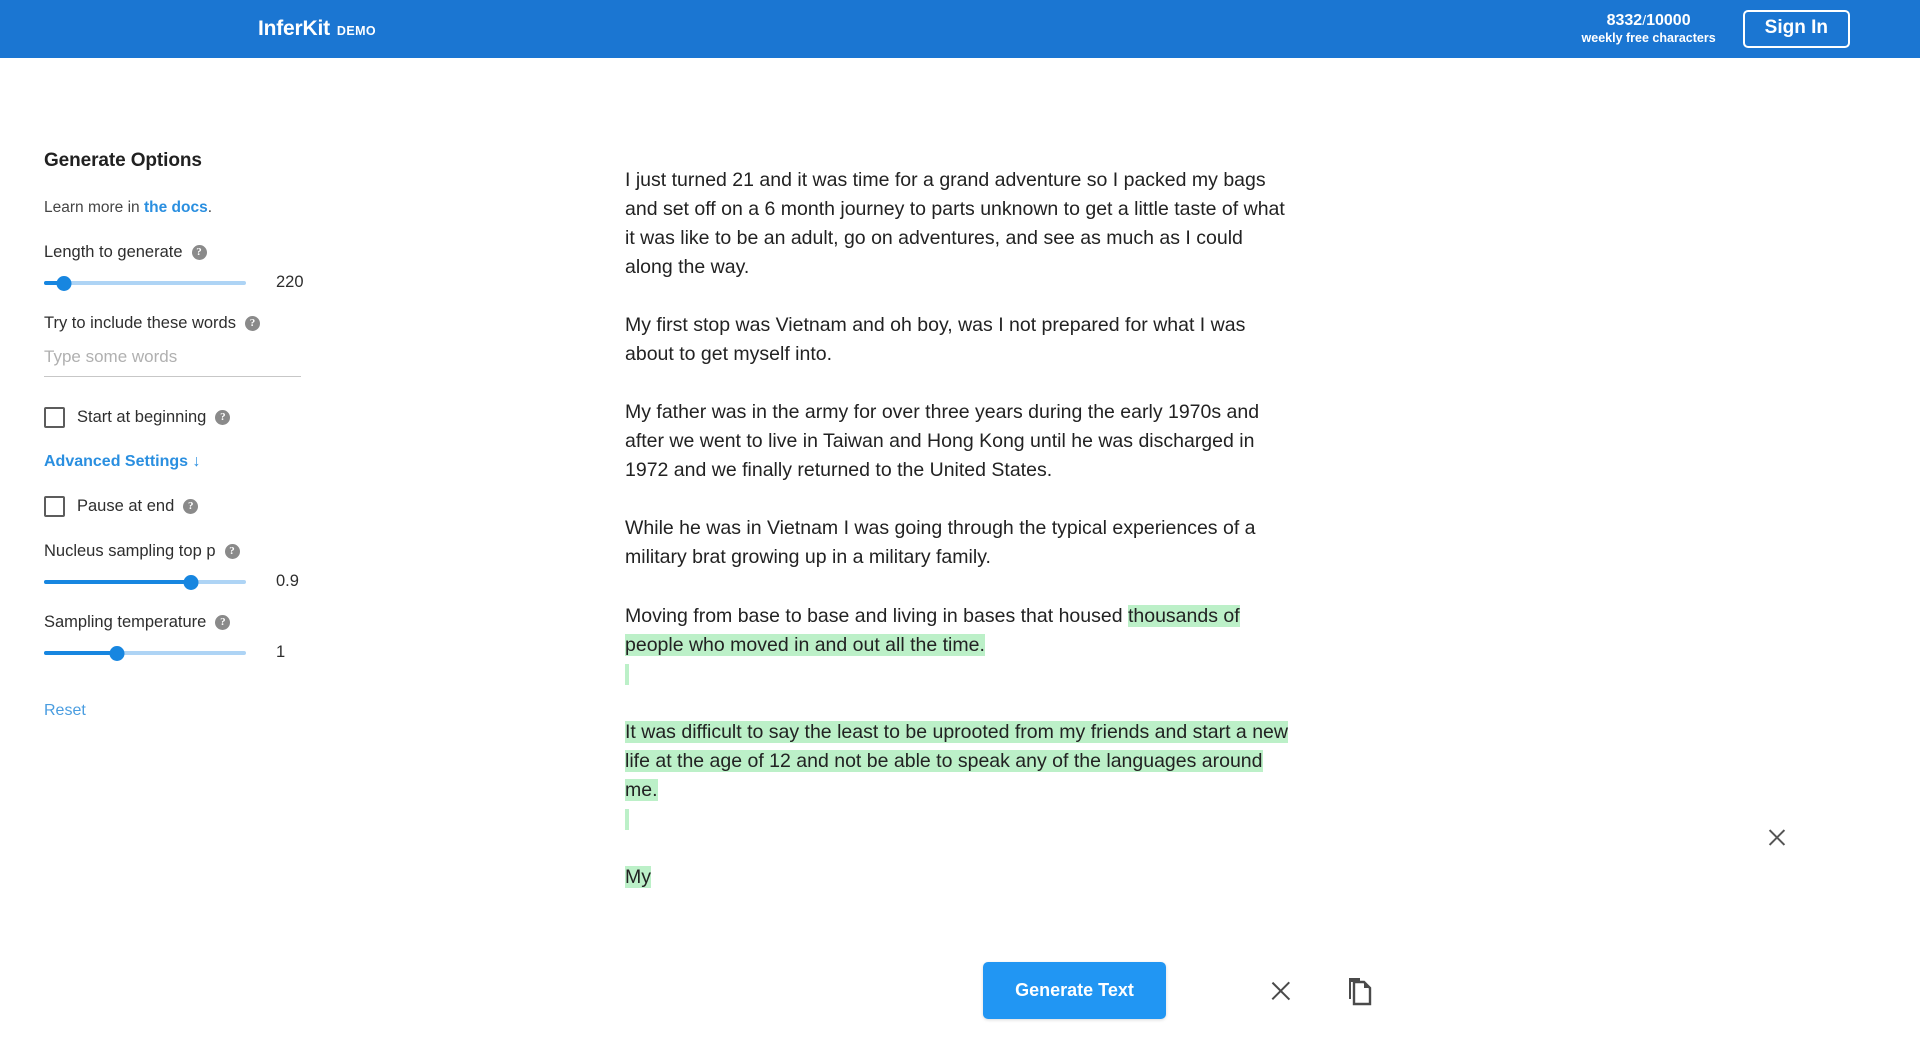 The image size is (1920, 1047). What do you see at coordinates (113, 252) in the screenshot?
I see `length-label-text: Length to generate` at bounding box center [113, 252].